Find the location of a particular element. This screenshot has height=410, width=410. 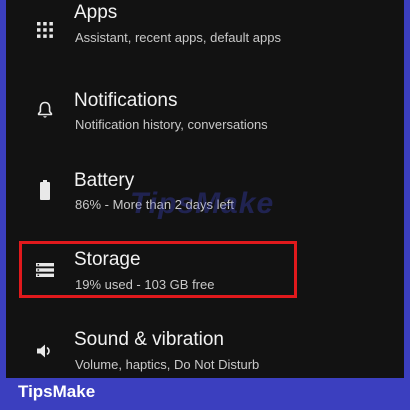

settings-item-title: Sound & vibration is located at coordinates (149, 339).